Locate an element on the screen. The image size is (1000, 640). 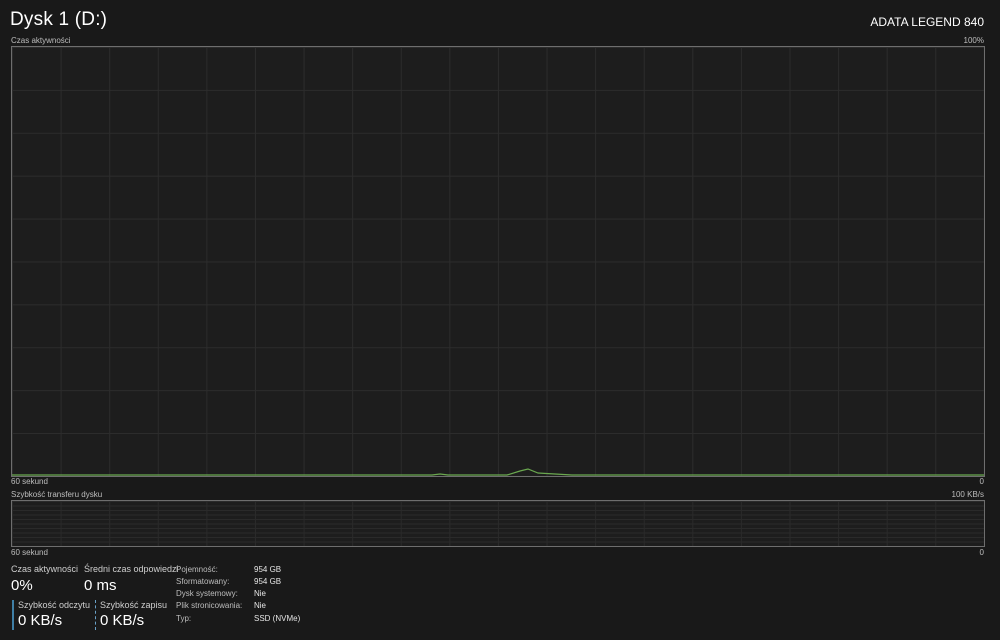
capacity-label: Pojemność: is located at coordinates (197, 569).